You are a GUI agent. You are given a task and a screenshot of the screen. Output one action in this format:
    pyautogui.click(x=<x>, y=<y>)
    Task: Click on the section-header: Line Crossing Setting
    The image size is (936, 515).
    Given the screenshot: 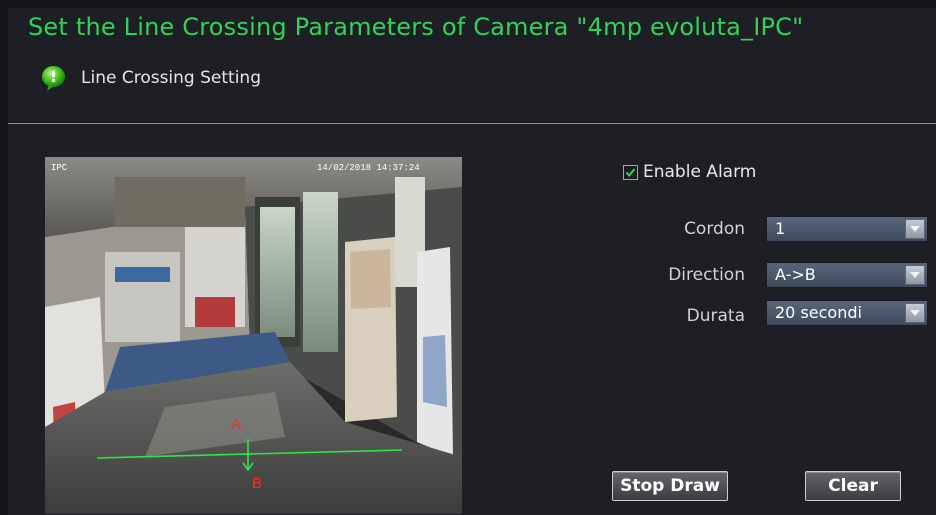 What is the action you would take?
    pyautogui.click(x=150, y=78)
    